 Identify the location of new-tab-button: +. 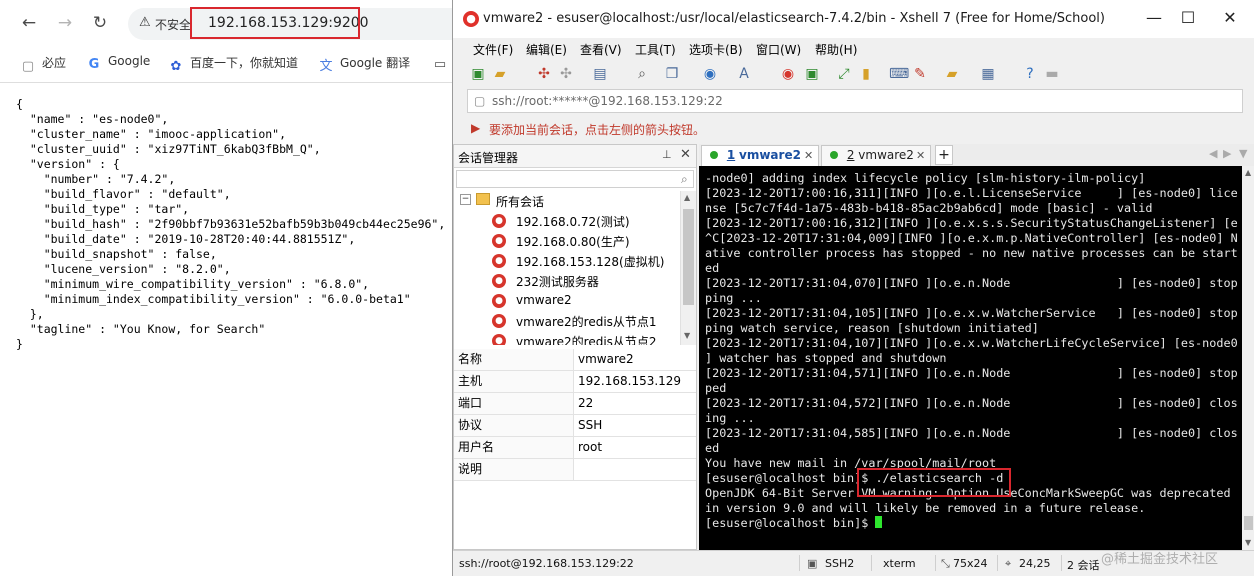
(944, 155).